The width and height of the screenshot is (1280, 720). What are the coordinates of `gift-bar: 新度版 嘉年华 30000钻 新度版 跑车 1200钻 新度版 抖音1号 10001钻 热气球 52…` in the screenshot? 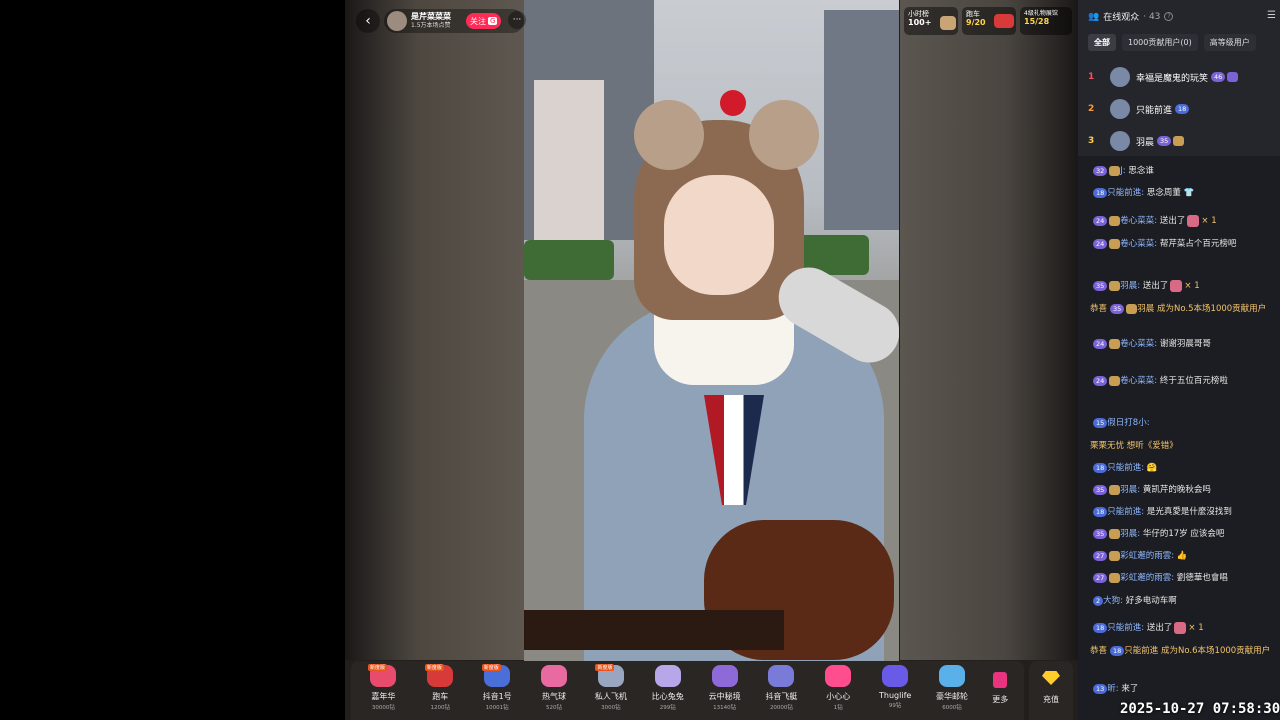 It's located at (687, 690).